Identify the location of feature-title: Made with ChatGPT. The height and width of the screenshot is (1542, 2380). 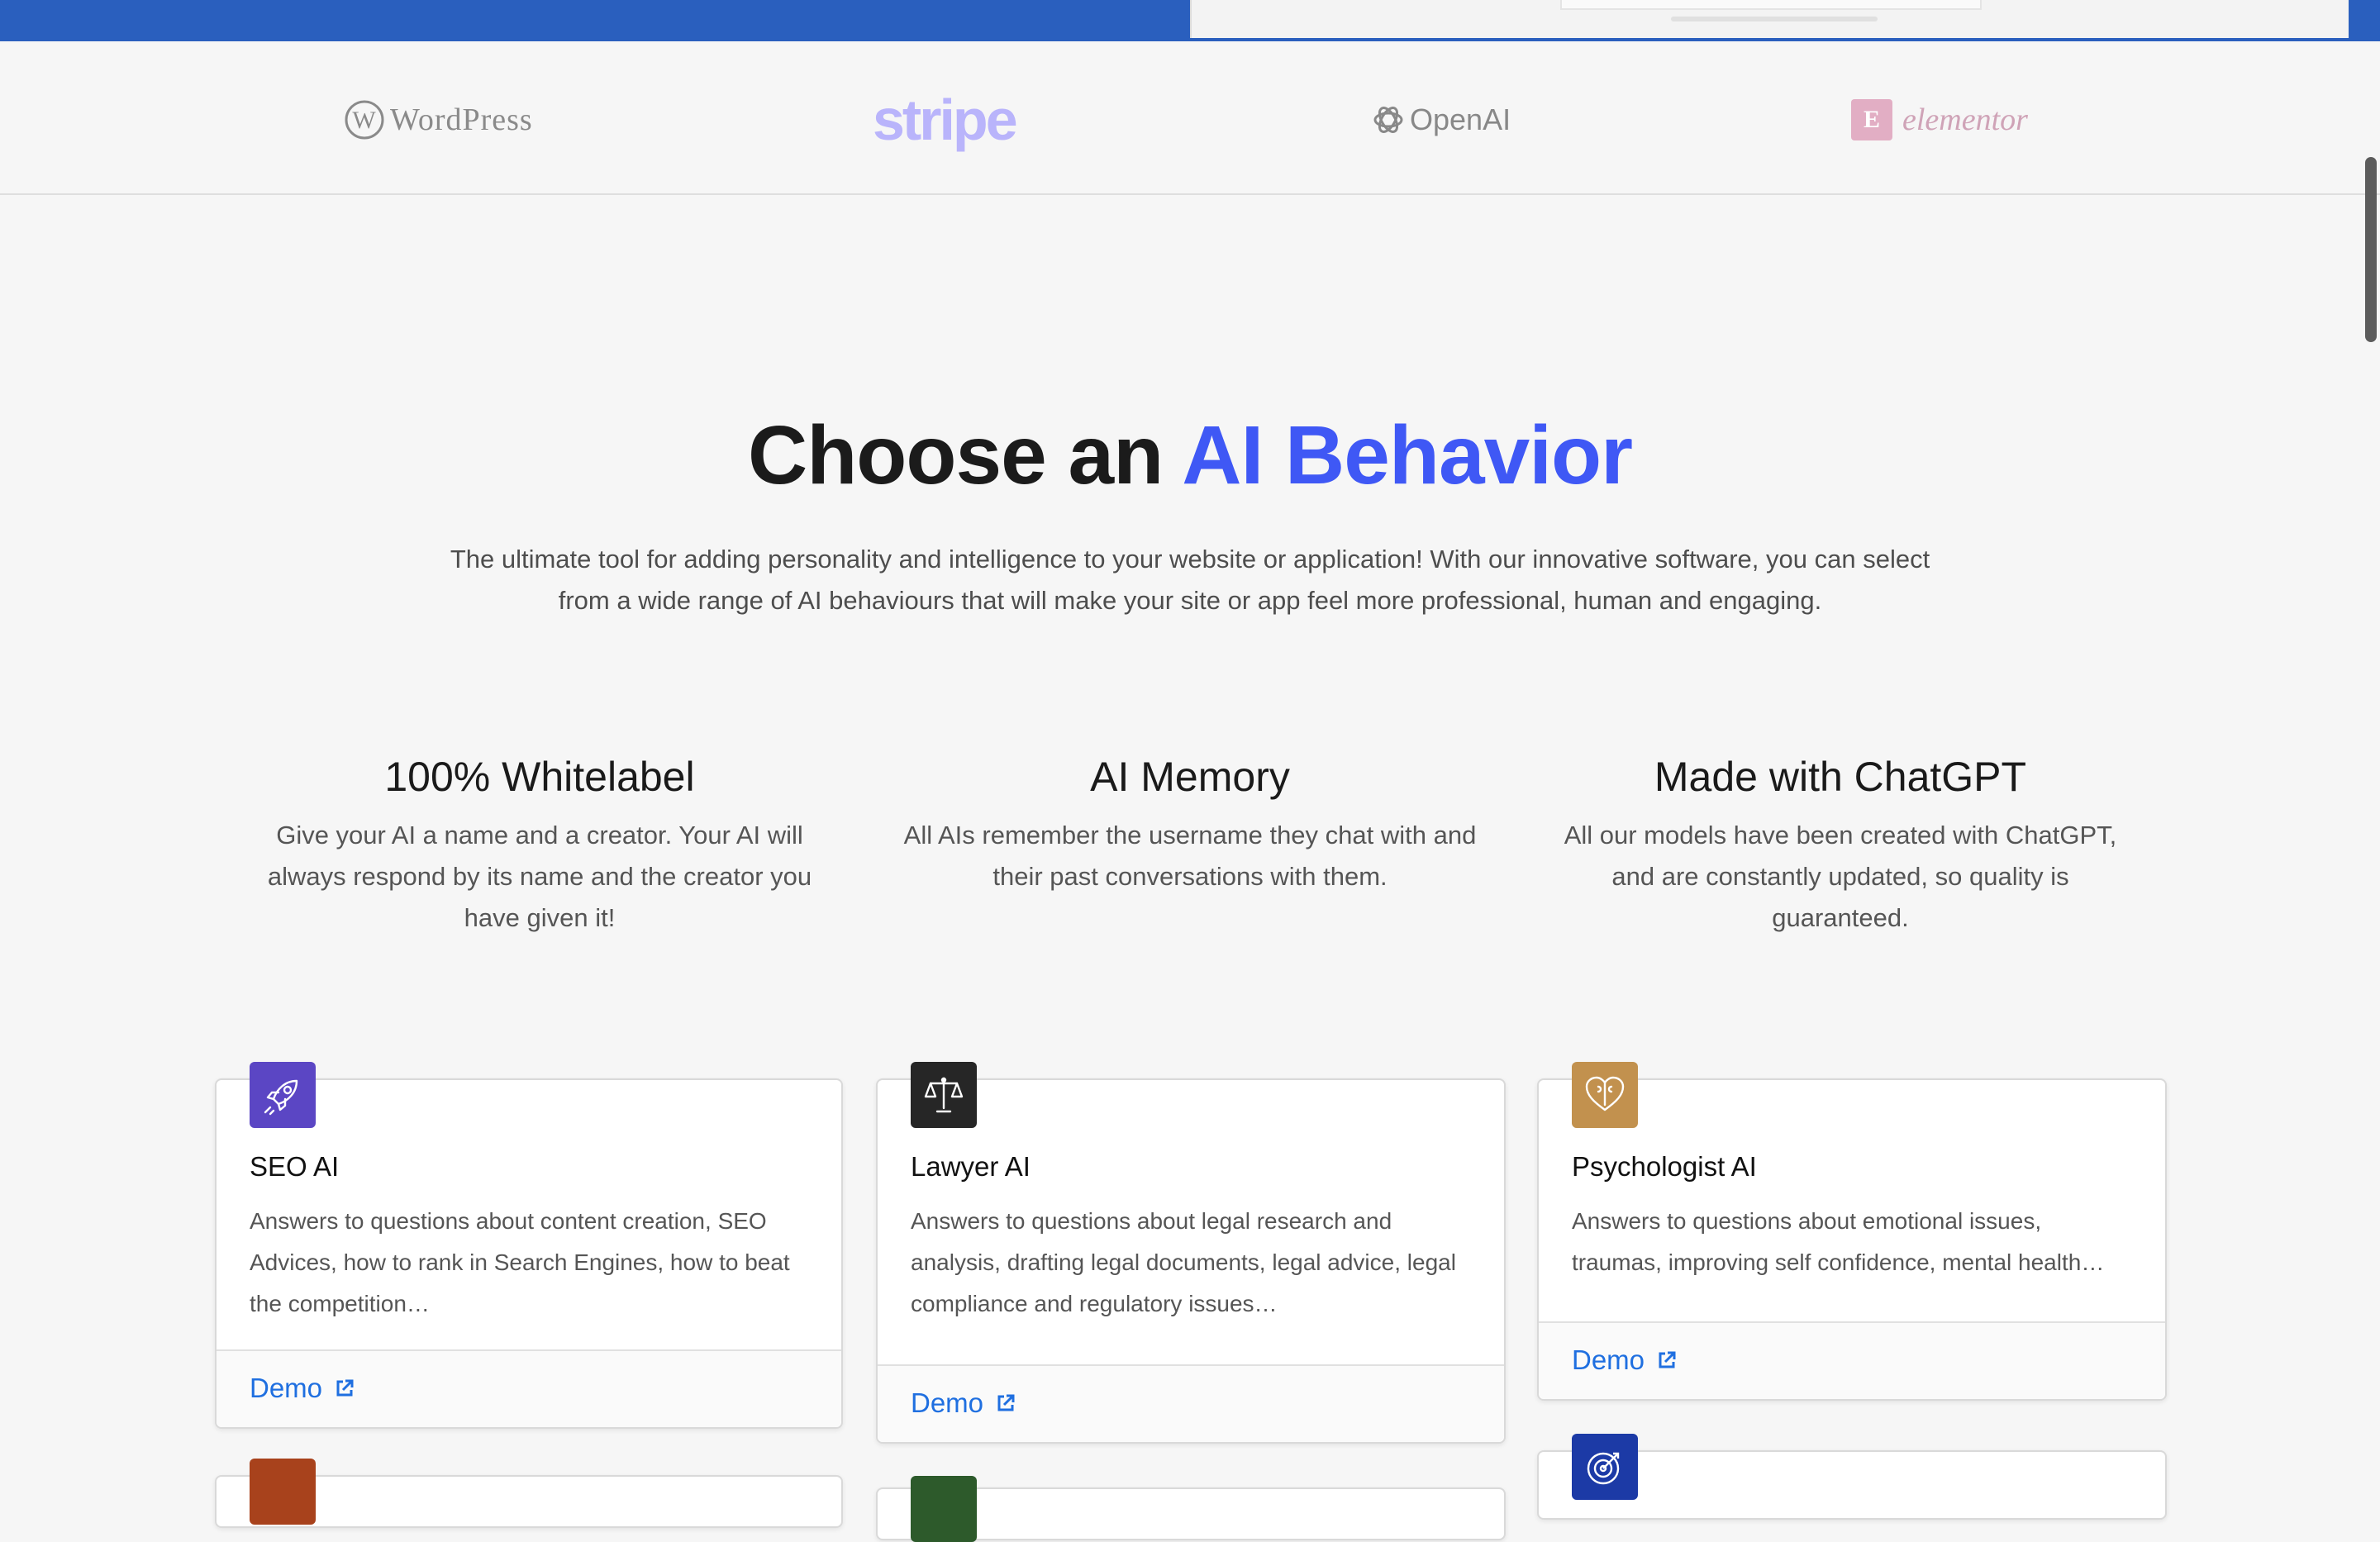
(1840, 777).